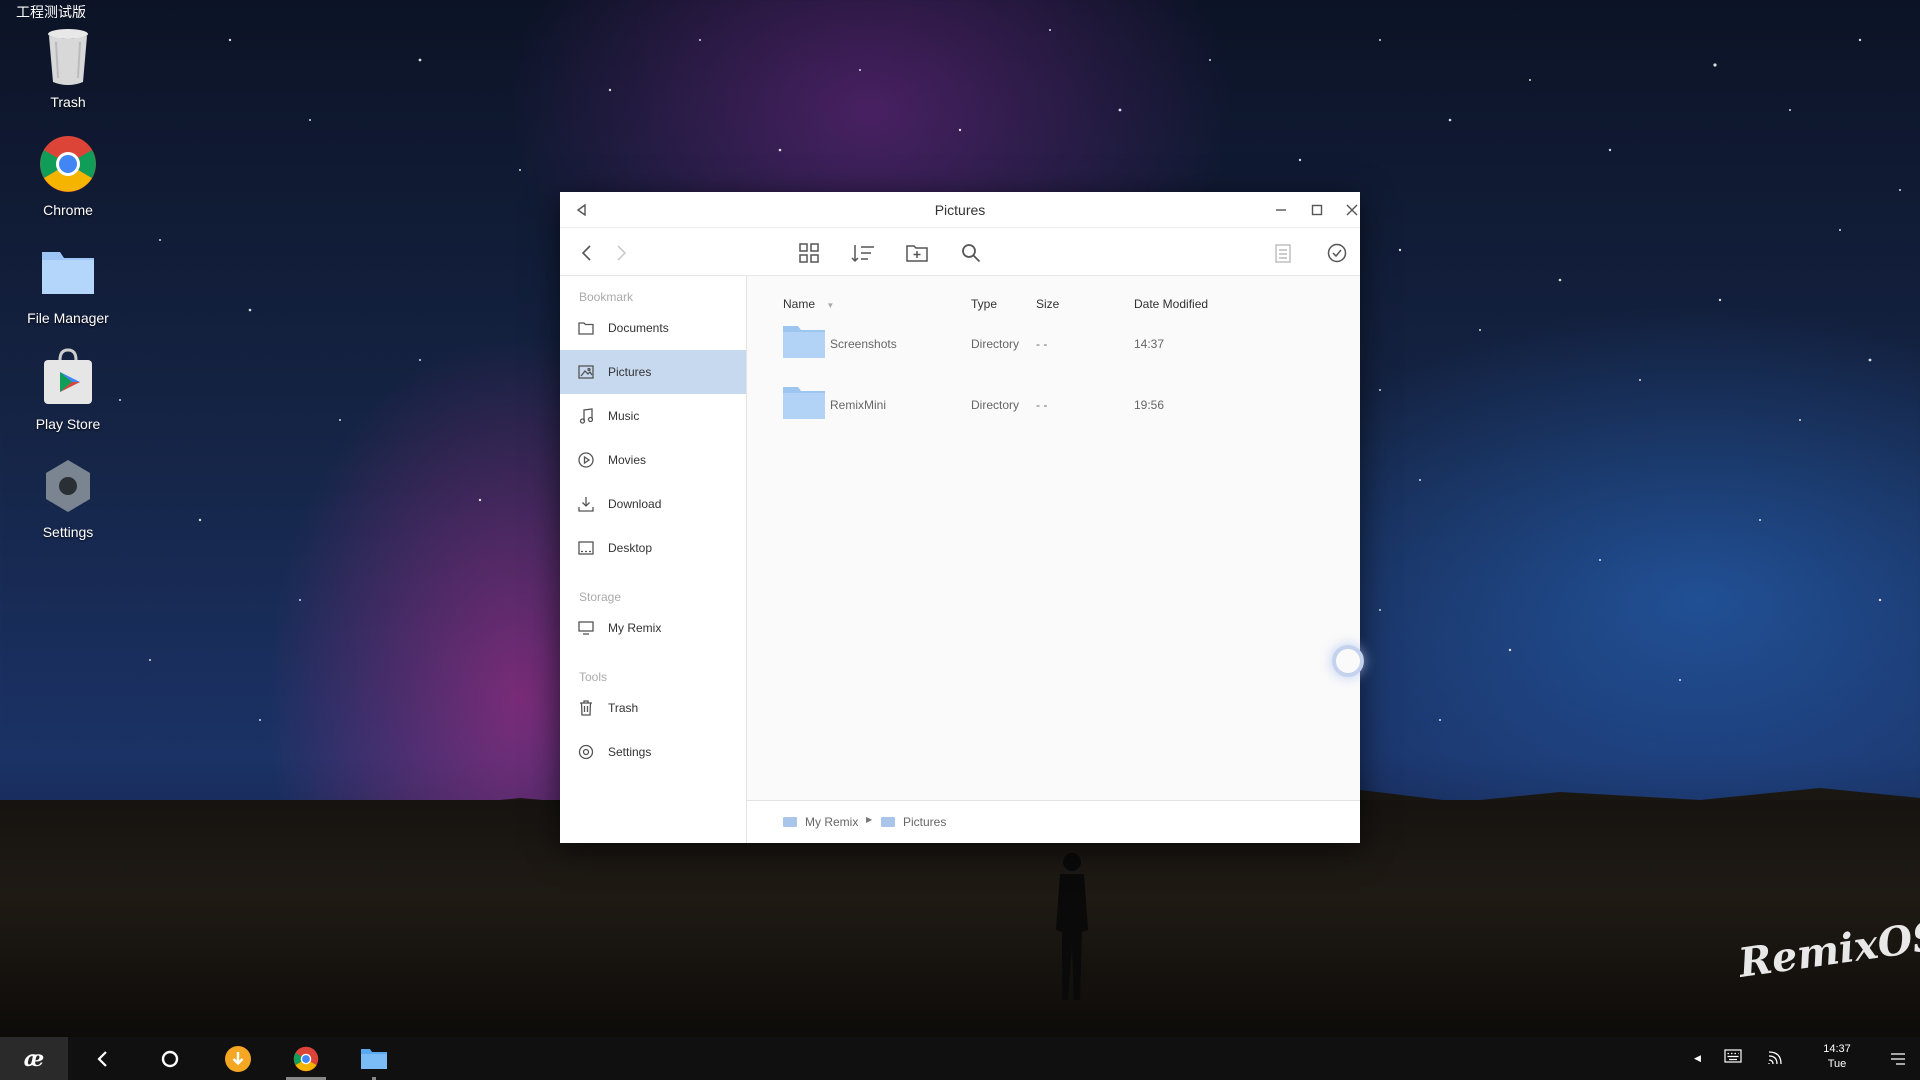  What do you see at coordinates (586, 548) in the screenshot?
I see `desktop-icon` at bounding box center [586, 548].